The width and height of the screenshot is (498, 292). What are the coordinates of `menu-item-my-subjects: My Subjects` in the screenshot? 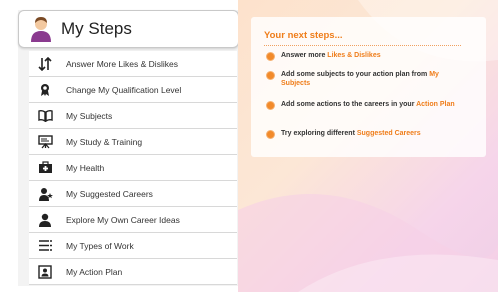 It's located at (133, 116).